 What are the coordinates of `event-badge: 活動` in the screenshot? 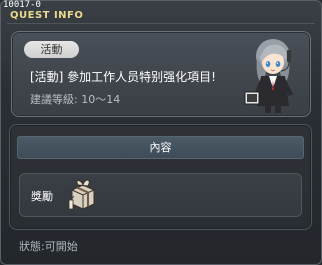 It's located at (51, 49).